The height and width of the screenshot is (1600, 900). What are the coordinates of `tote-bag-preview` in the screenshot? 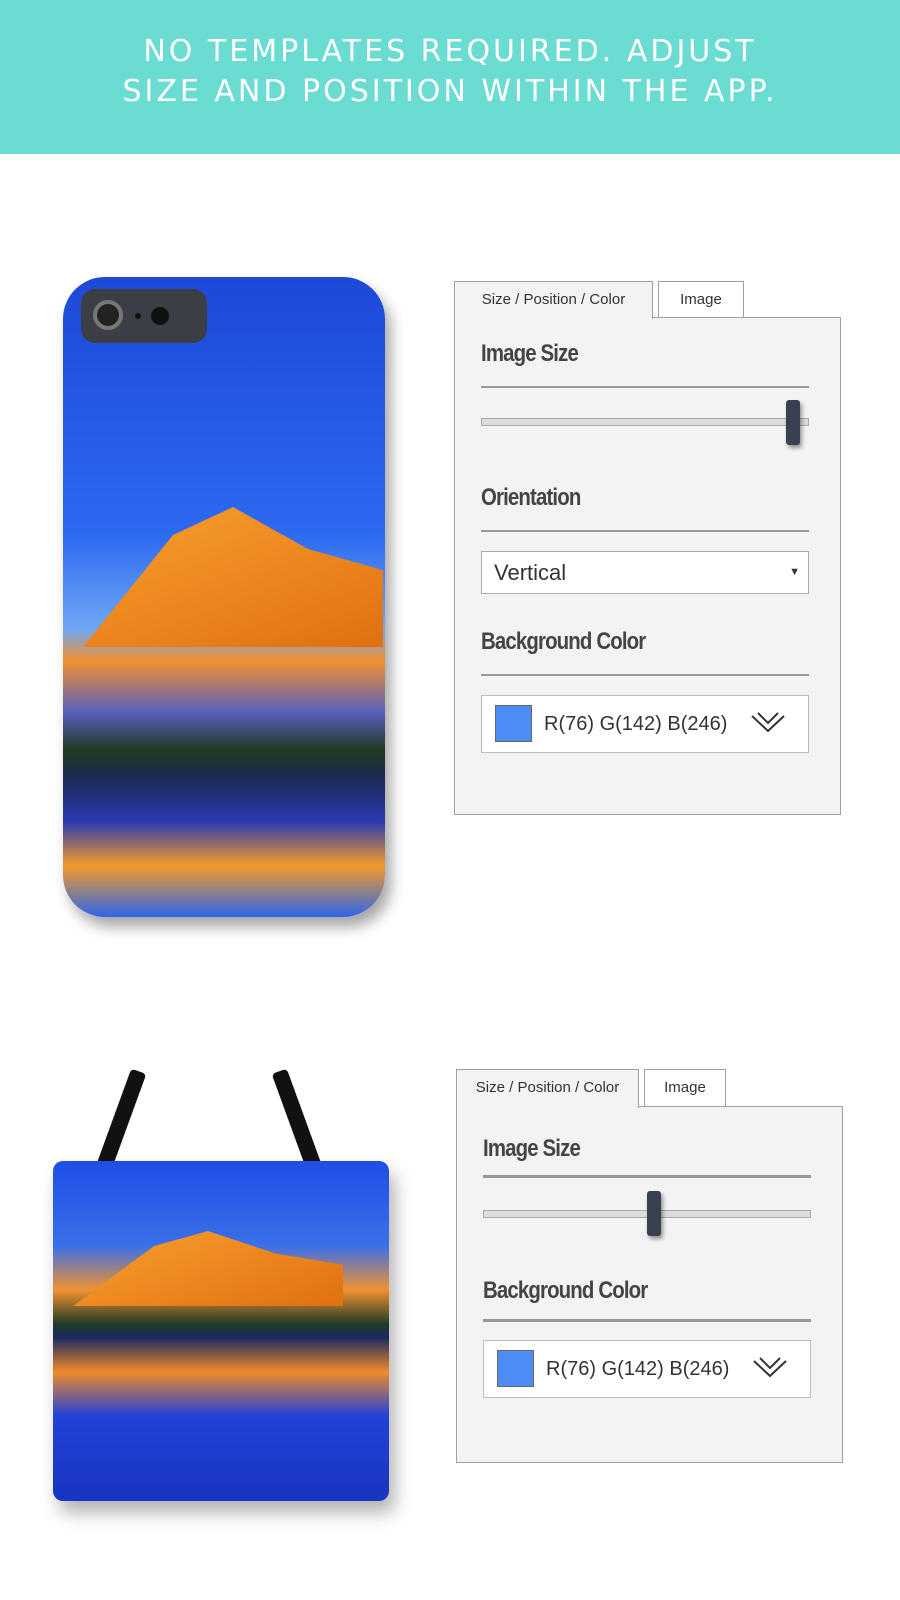 It's located at (221, 1331).